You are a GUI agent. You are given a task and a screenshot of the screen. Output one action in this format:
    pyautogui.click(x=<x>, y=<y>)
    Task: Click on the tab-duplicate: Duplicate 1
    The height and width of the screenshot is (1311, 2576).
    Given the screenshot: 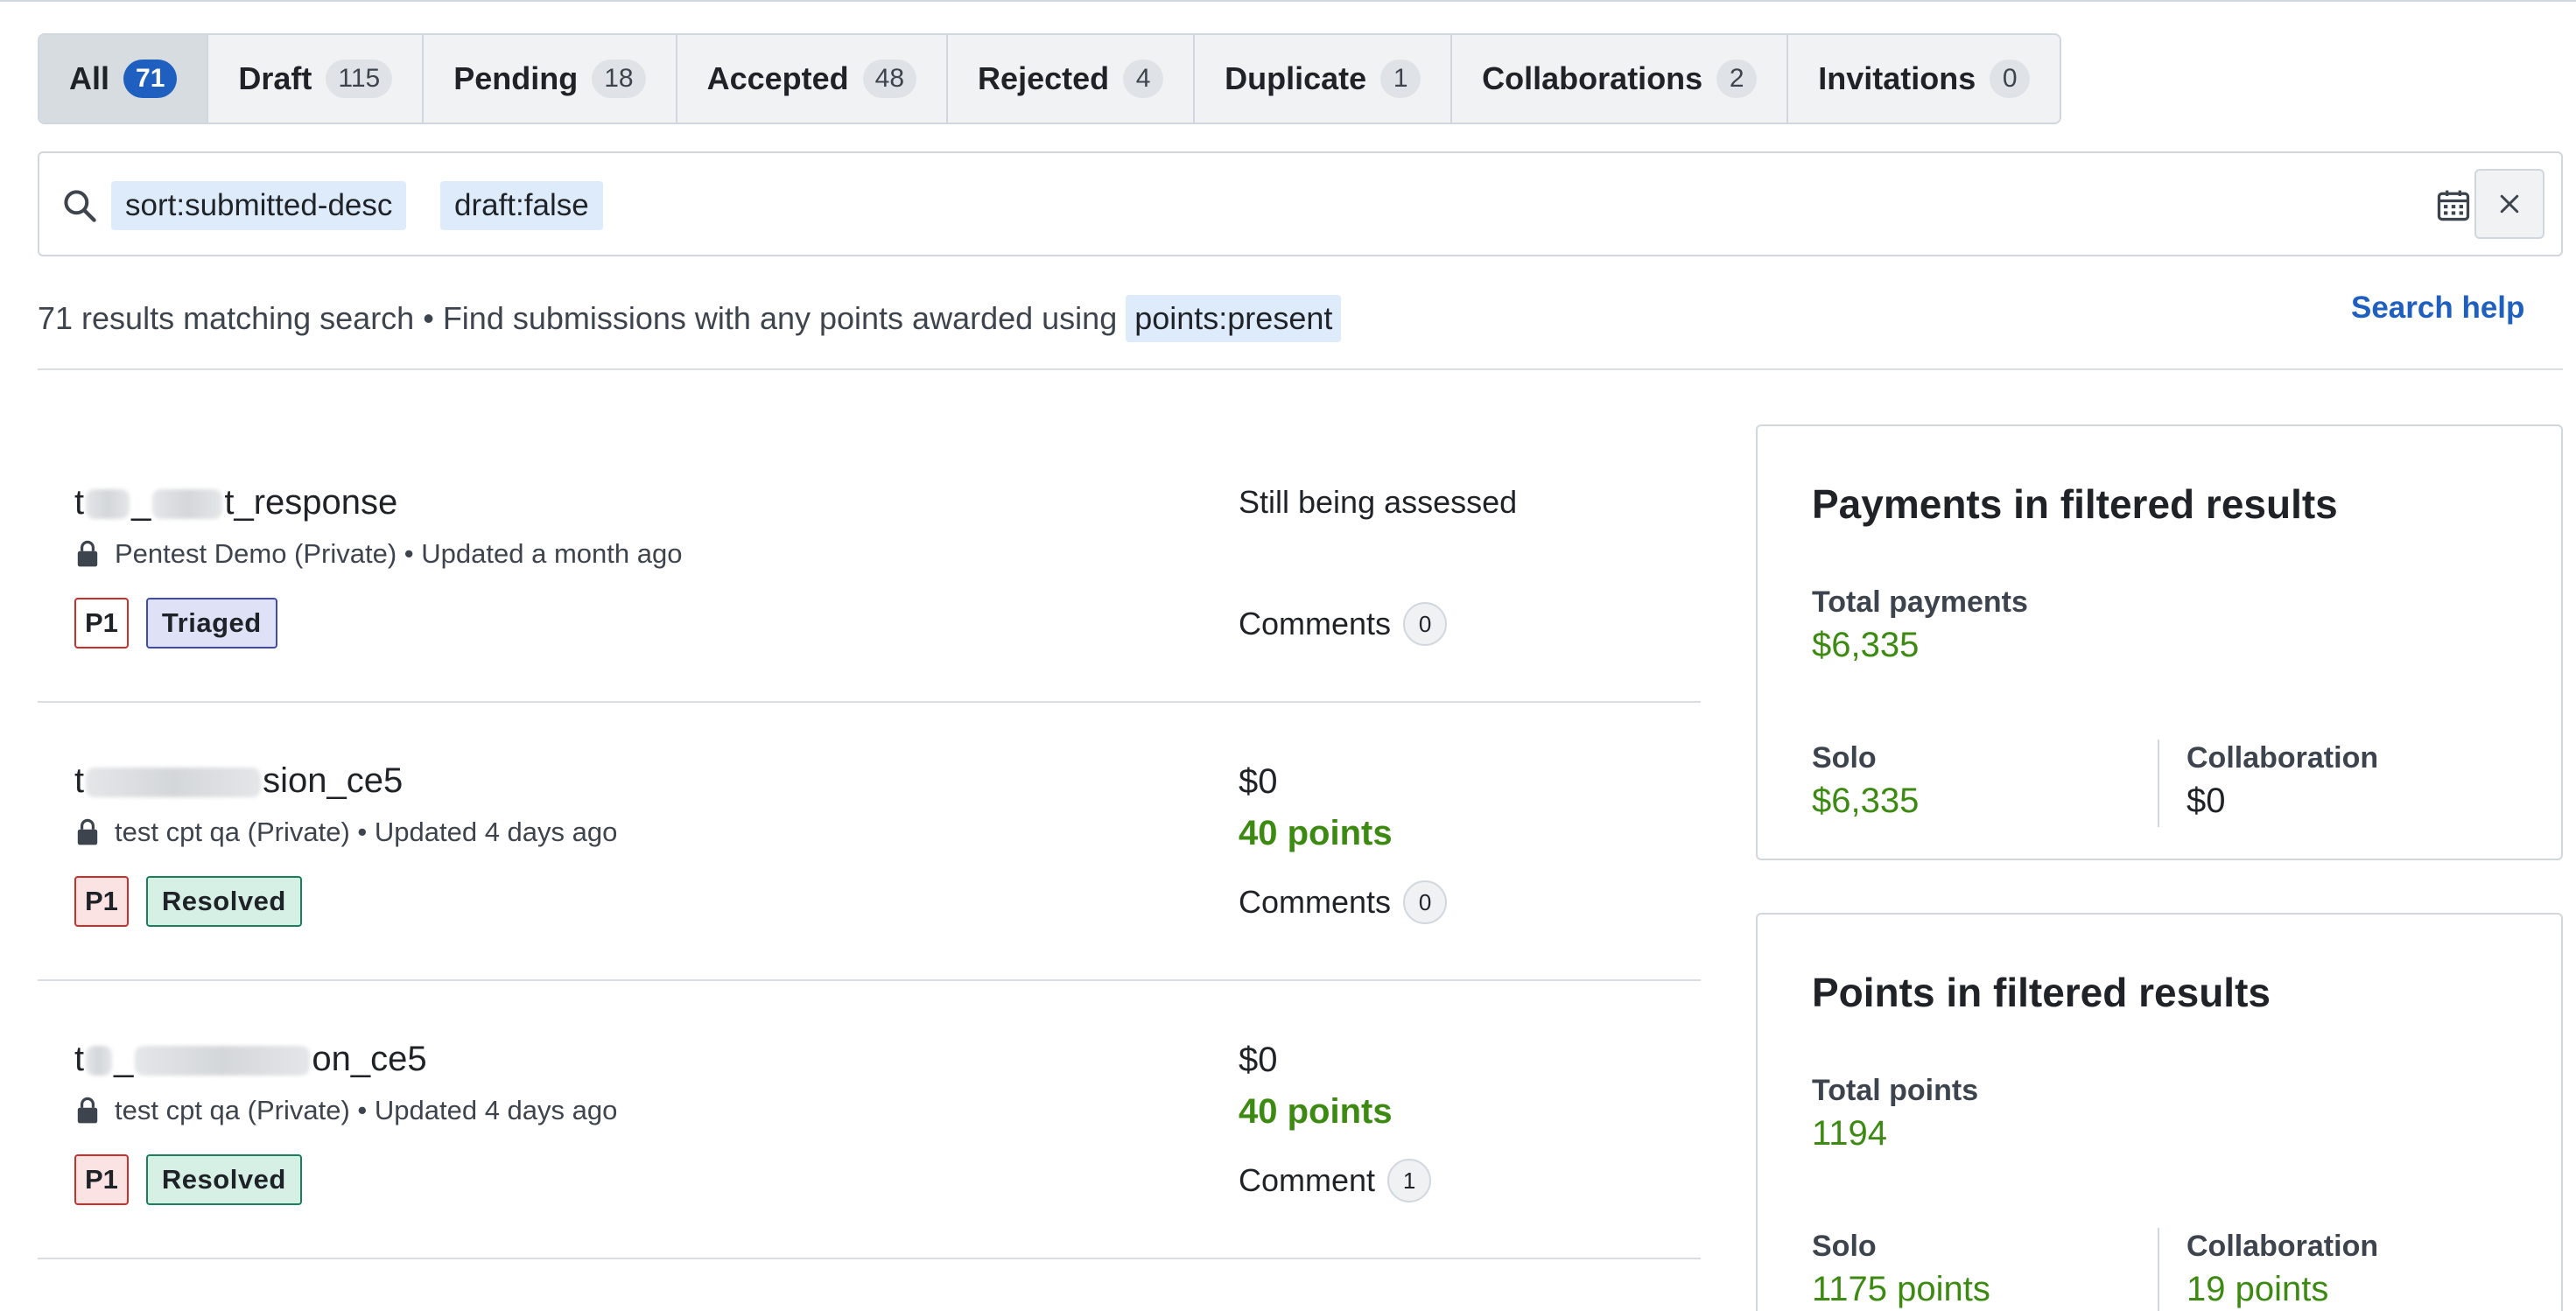 What is the action you would take?
    pyautogui.click(x=1324, y=79)
    